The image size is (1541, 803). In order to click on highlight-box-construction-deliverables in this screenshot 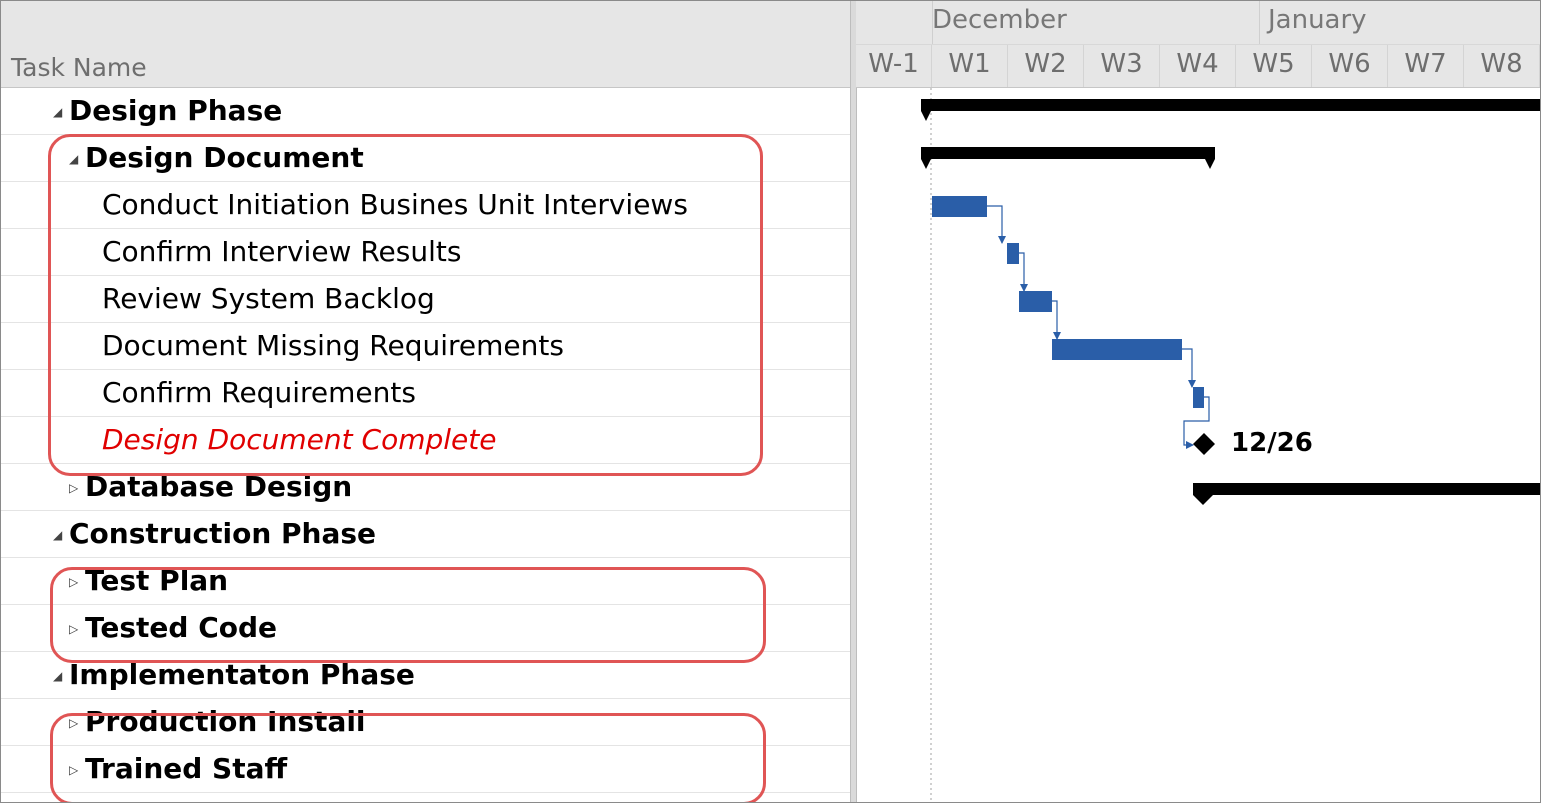, I will do `click(408, 615)`.